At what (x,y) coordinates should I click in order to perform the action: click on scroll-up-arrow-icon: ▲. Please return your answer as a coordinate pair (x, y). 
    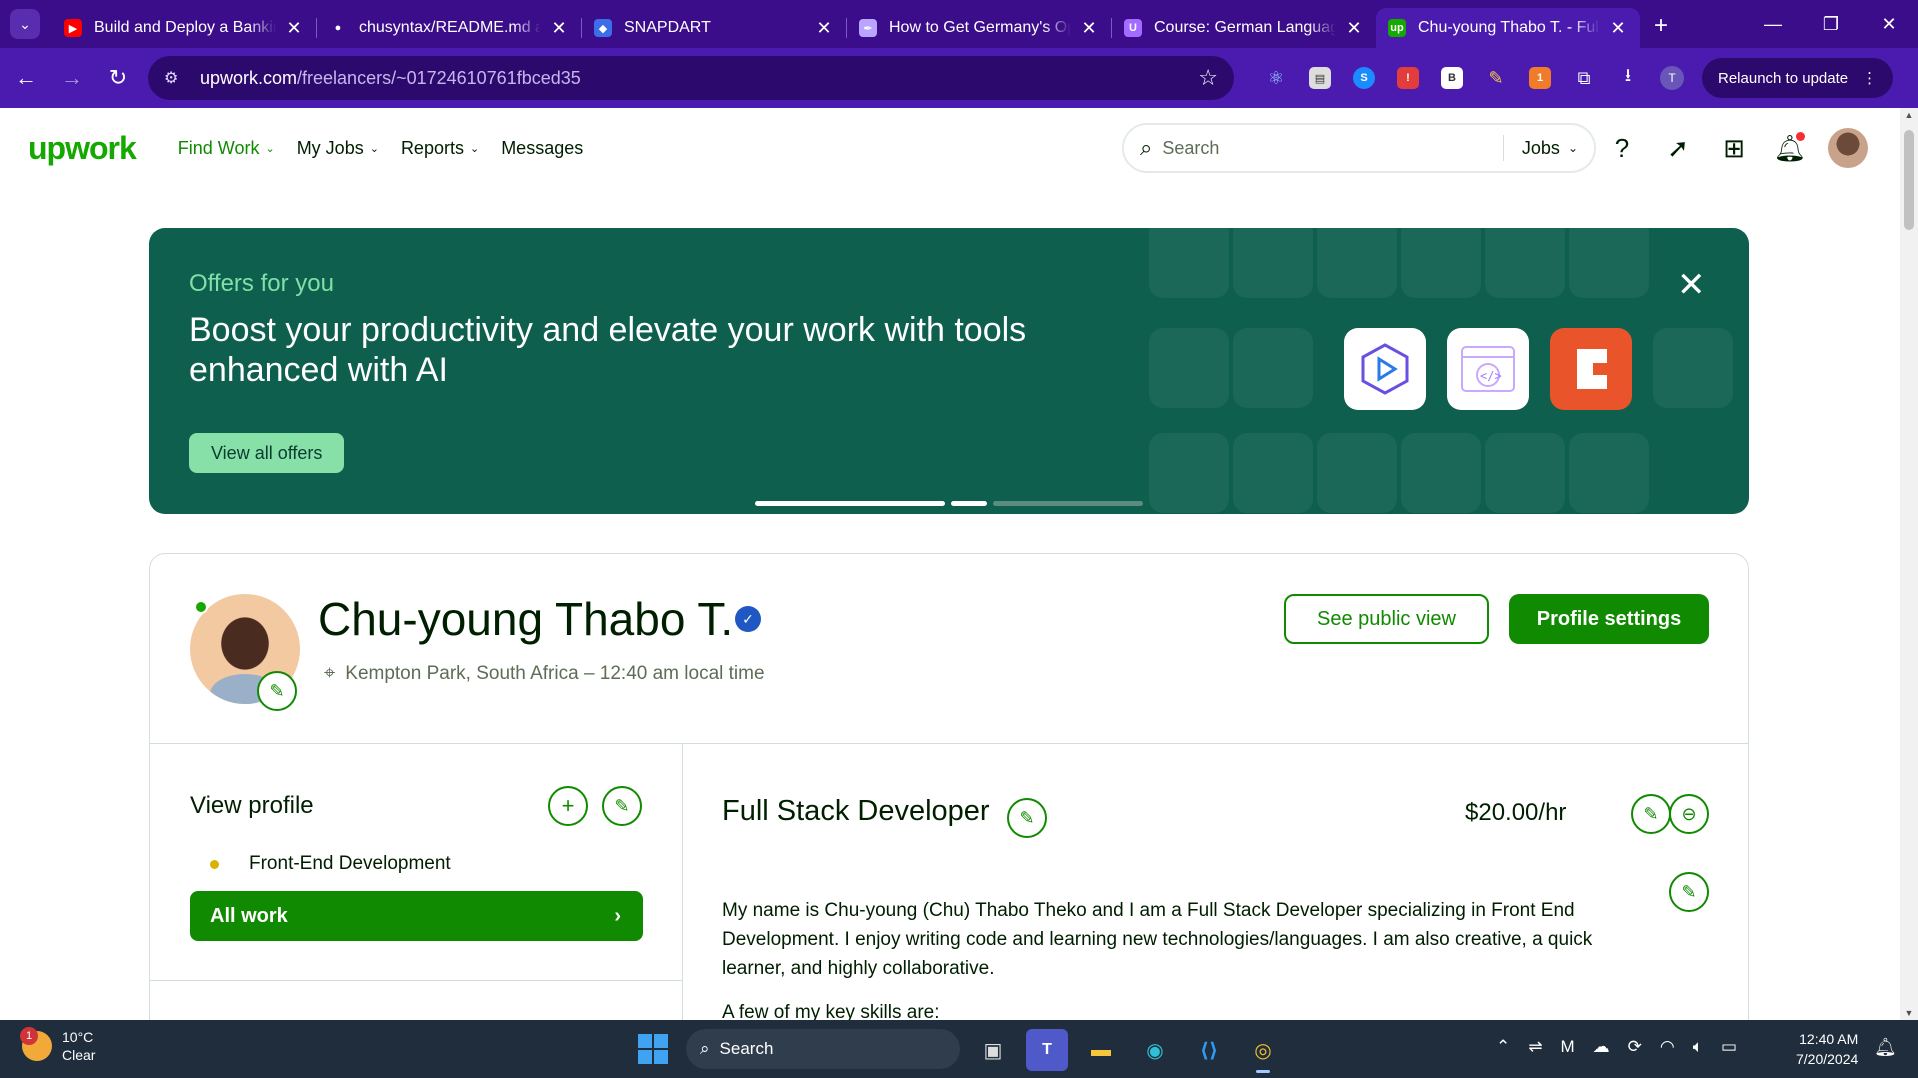
    Looking at the image, I should click on (1909, 115).